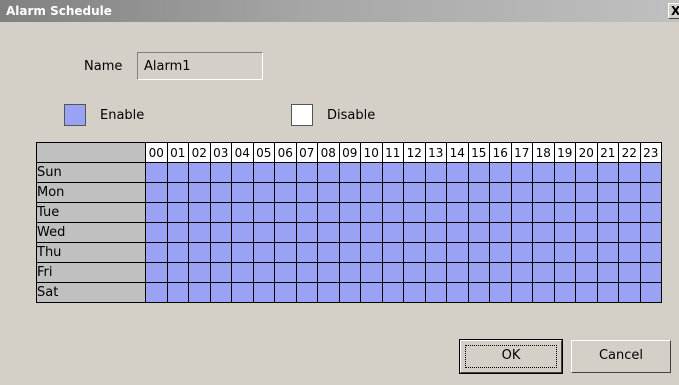 The width and height of the screenshot is (679, 385). Describe the element at coordinates (220, 152) in the screenshot. I see `hour-header: 03` at that location.